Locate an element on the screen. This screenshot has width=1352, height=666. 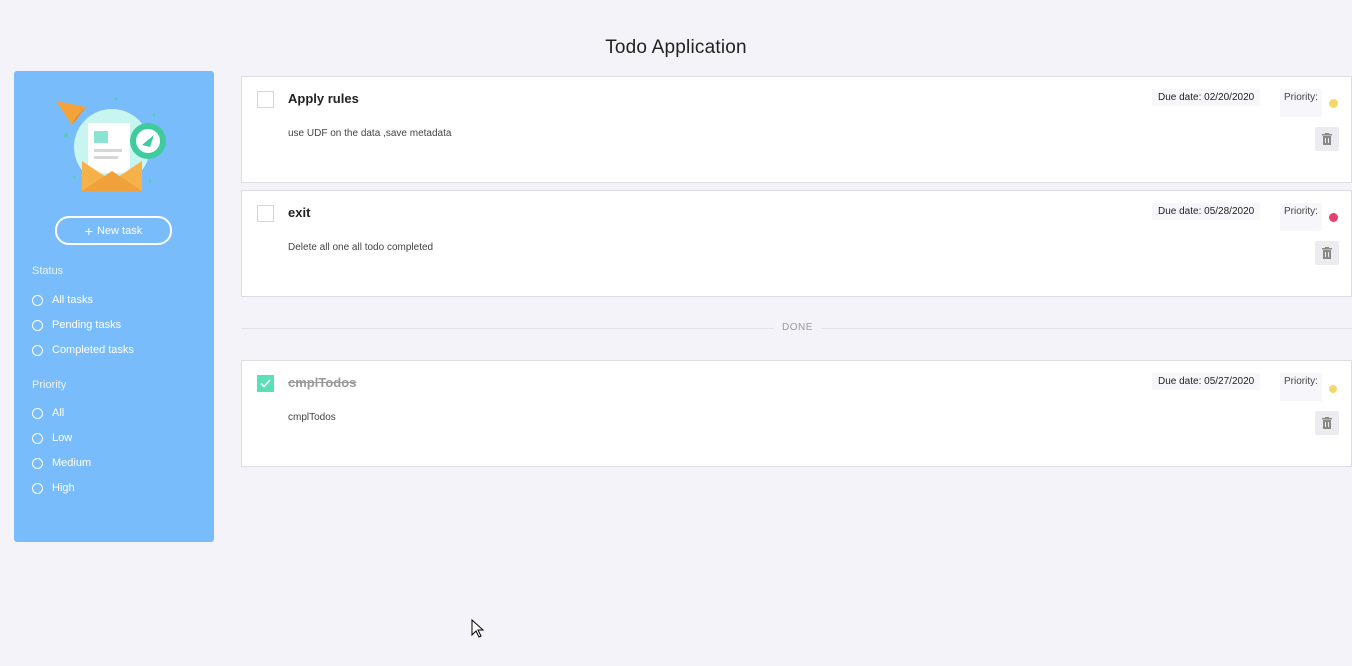
todo-title: cmplTodos is located at coordinates (322, 382).